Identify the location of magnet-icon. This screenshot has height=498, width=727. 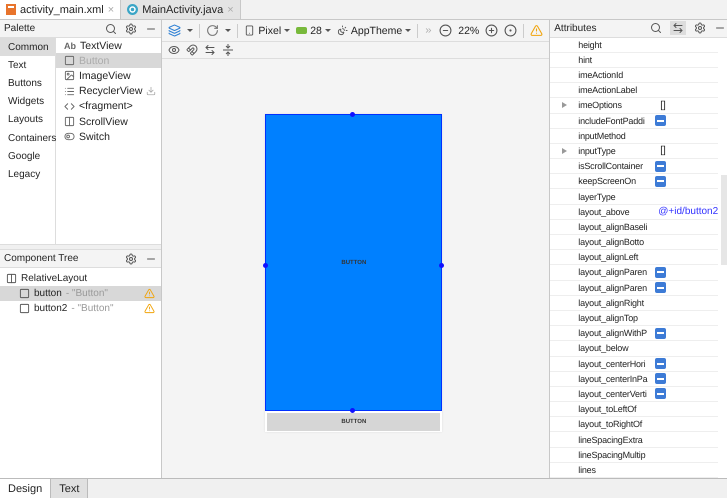
(192, 50).